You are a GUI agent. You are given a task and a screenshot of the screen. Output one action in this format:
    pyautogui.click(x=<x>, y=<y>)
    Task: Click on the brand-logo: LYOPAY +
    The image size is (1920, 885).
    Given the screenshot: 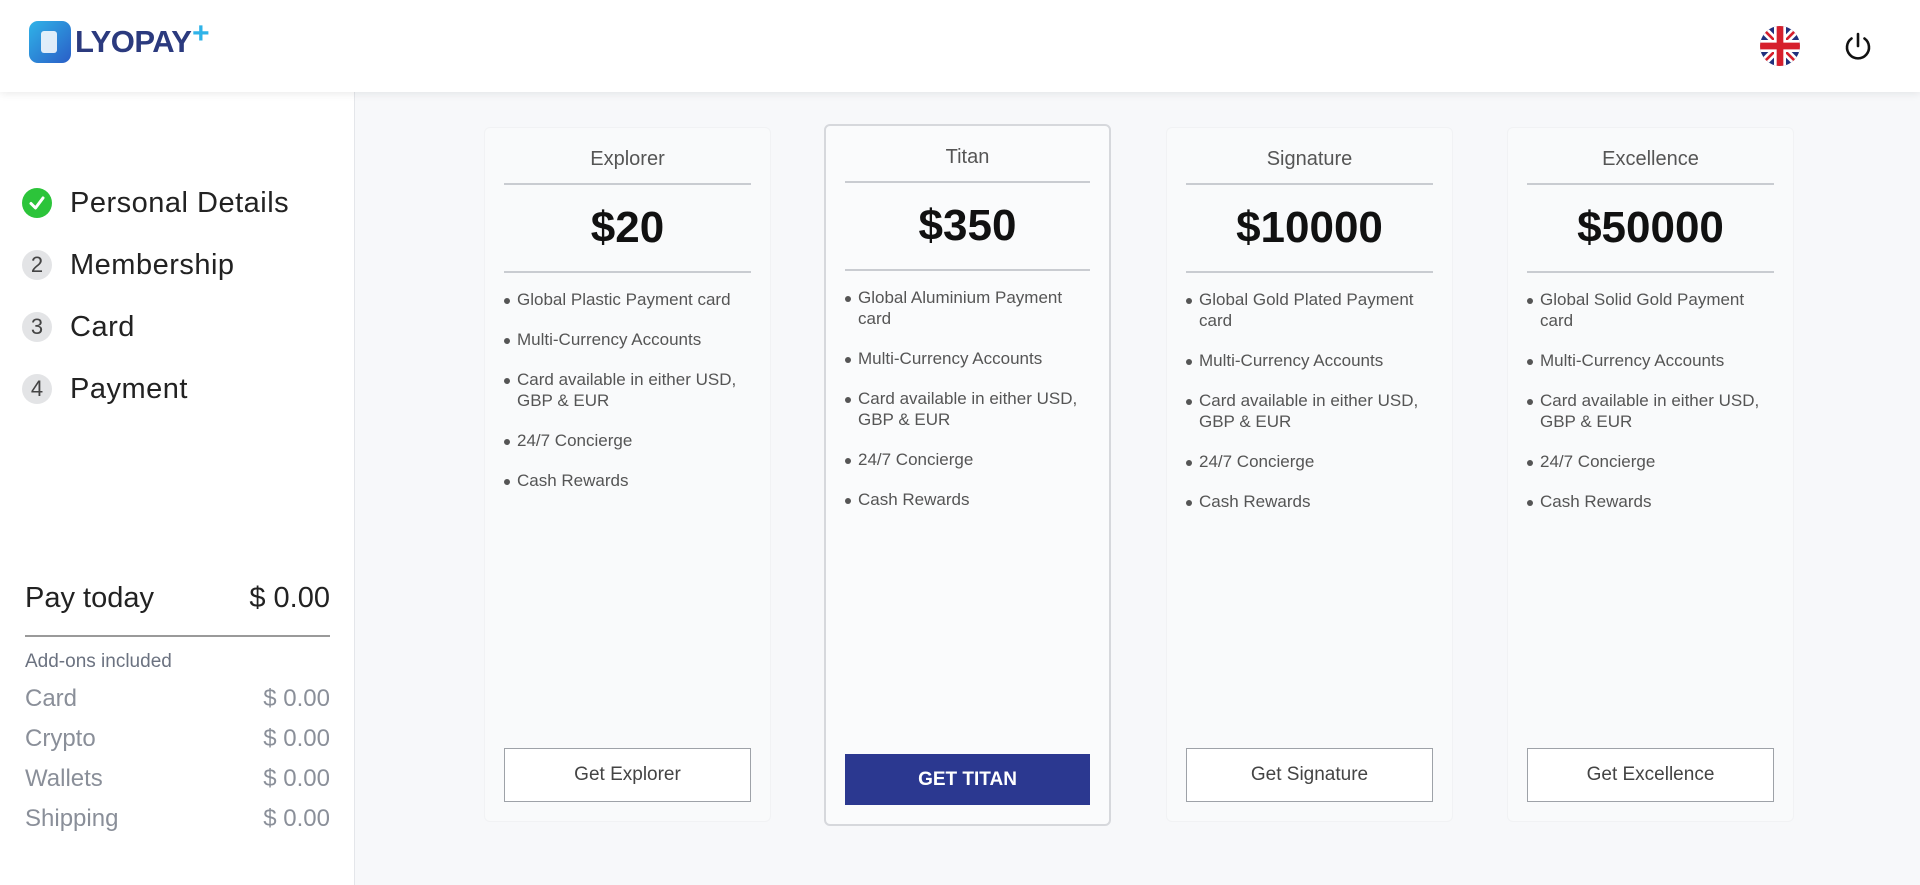 What is the action you would take?
    pyautogui.click(x=119, y=40)
    